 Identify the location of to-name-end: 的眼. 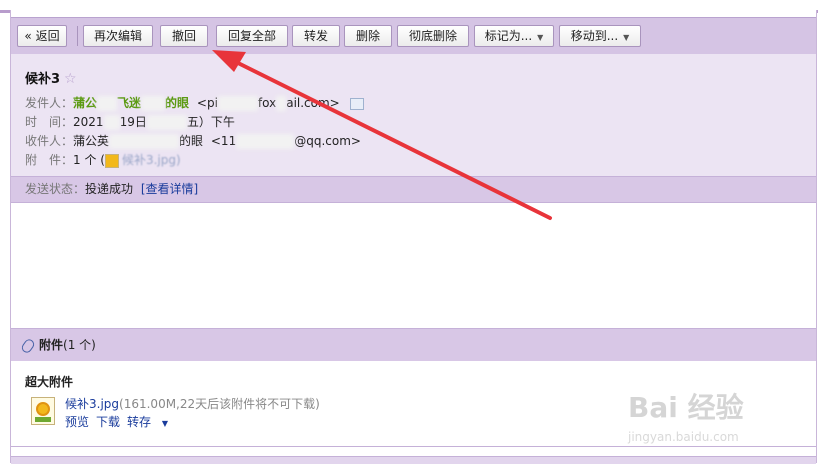
(191, 141).